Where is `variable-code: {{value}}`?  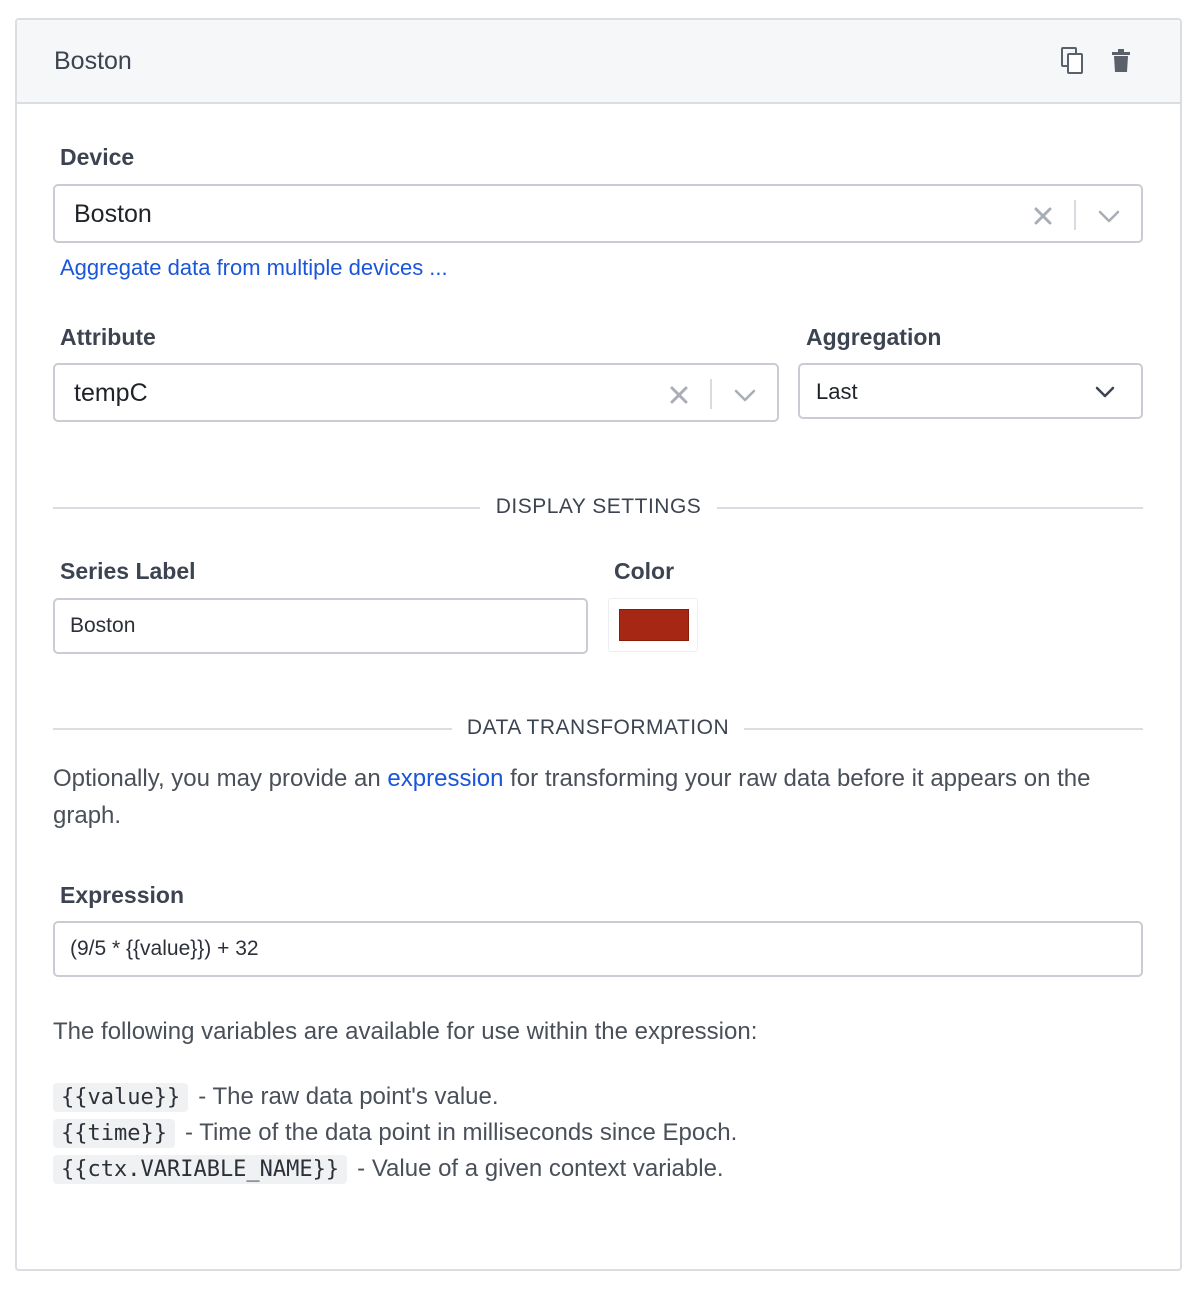 variable-code: {{value}} is located at coordinates (121, 1097).